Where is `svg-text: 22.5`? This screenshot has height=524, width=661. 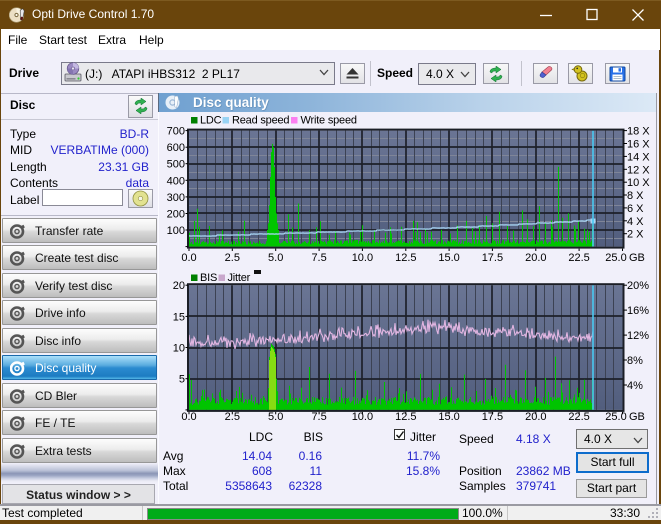 svg-text: 22.5 is located at coordinates (578, 258).